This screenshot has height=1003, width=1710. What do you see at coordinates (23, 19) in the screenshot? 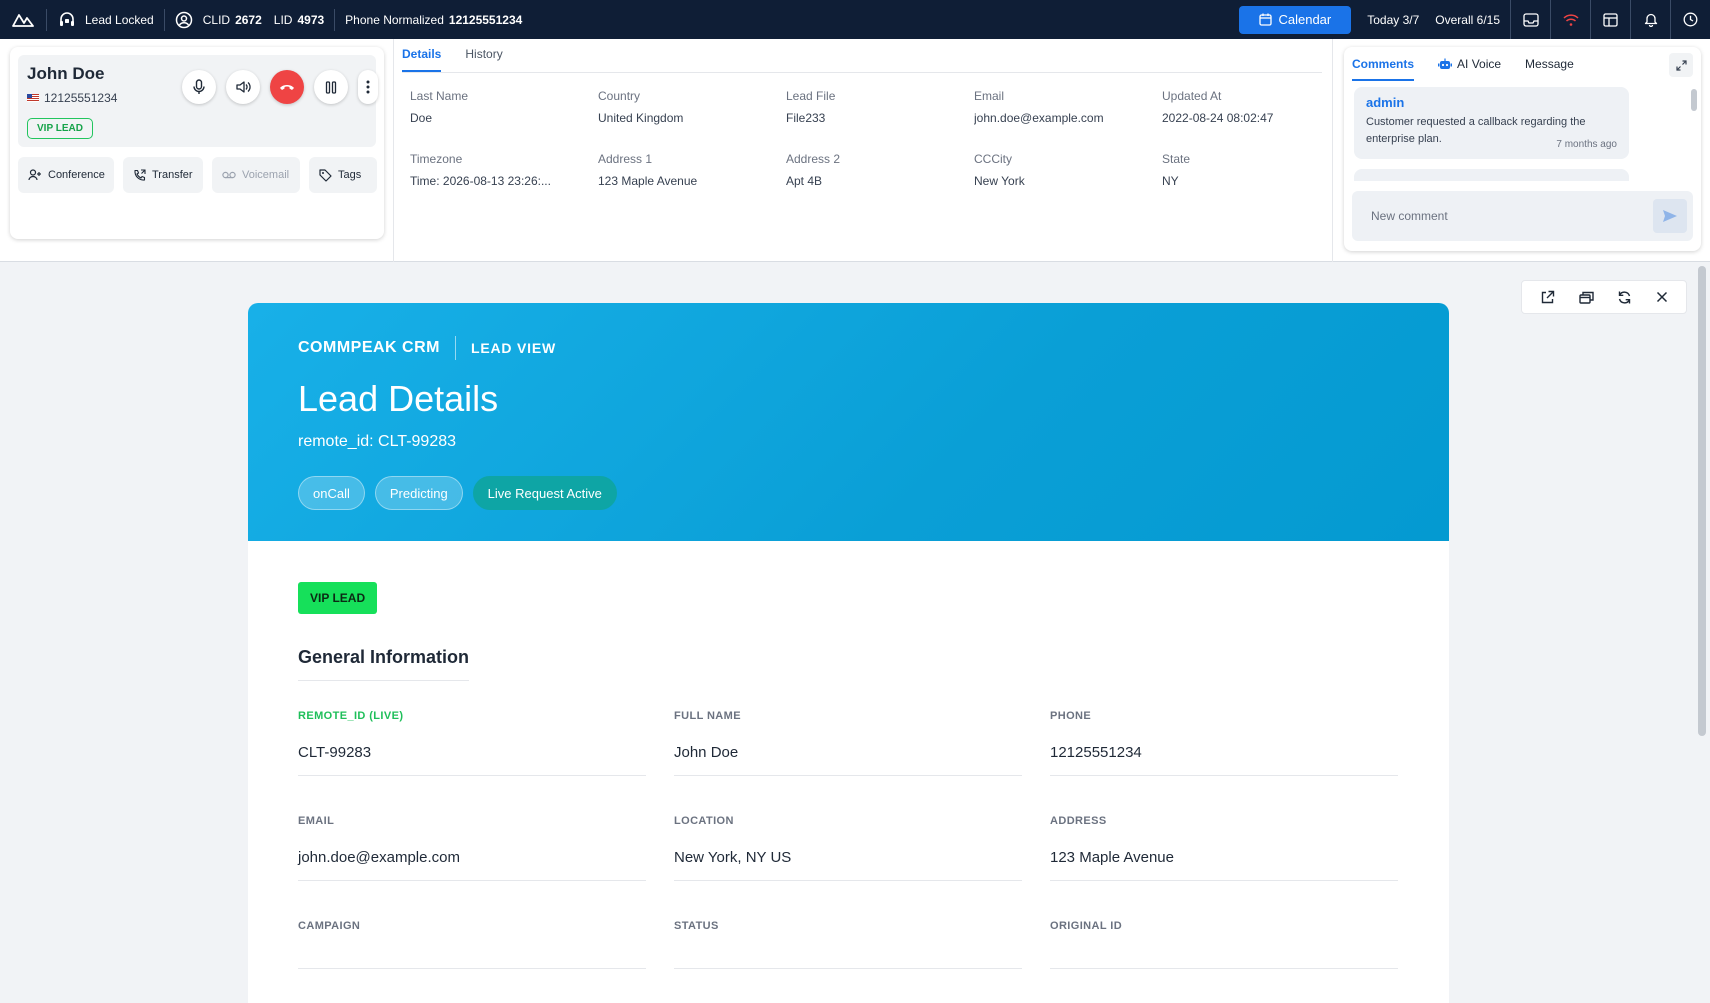
I see `logo-icon` at bounding box center [23, 19].